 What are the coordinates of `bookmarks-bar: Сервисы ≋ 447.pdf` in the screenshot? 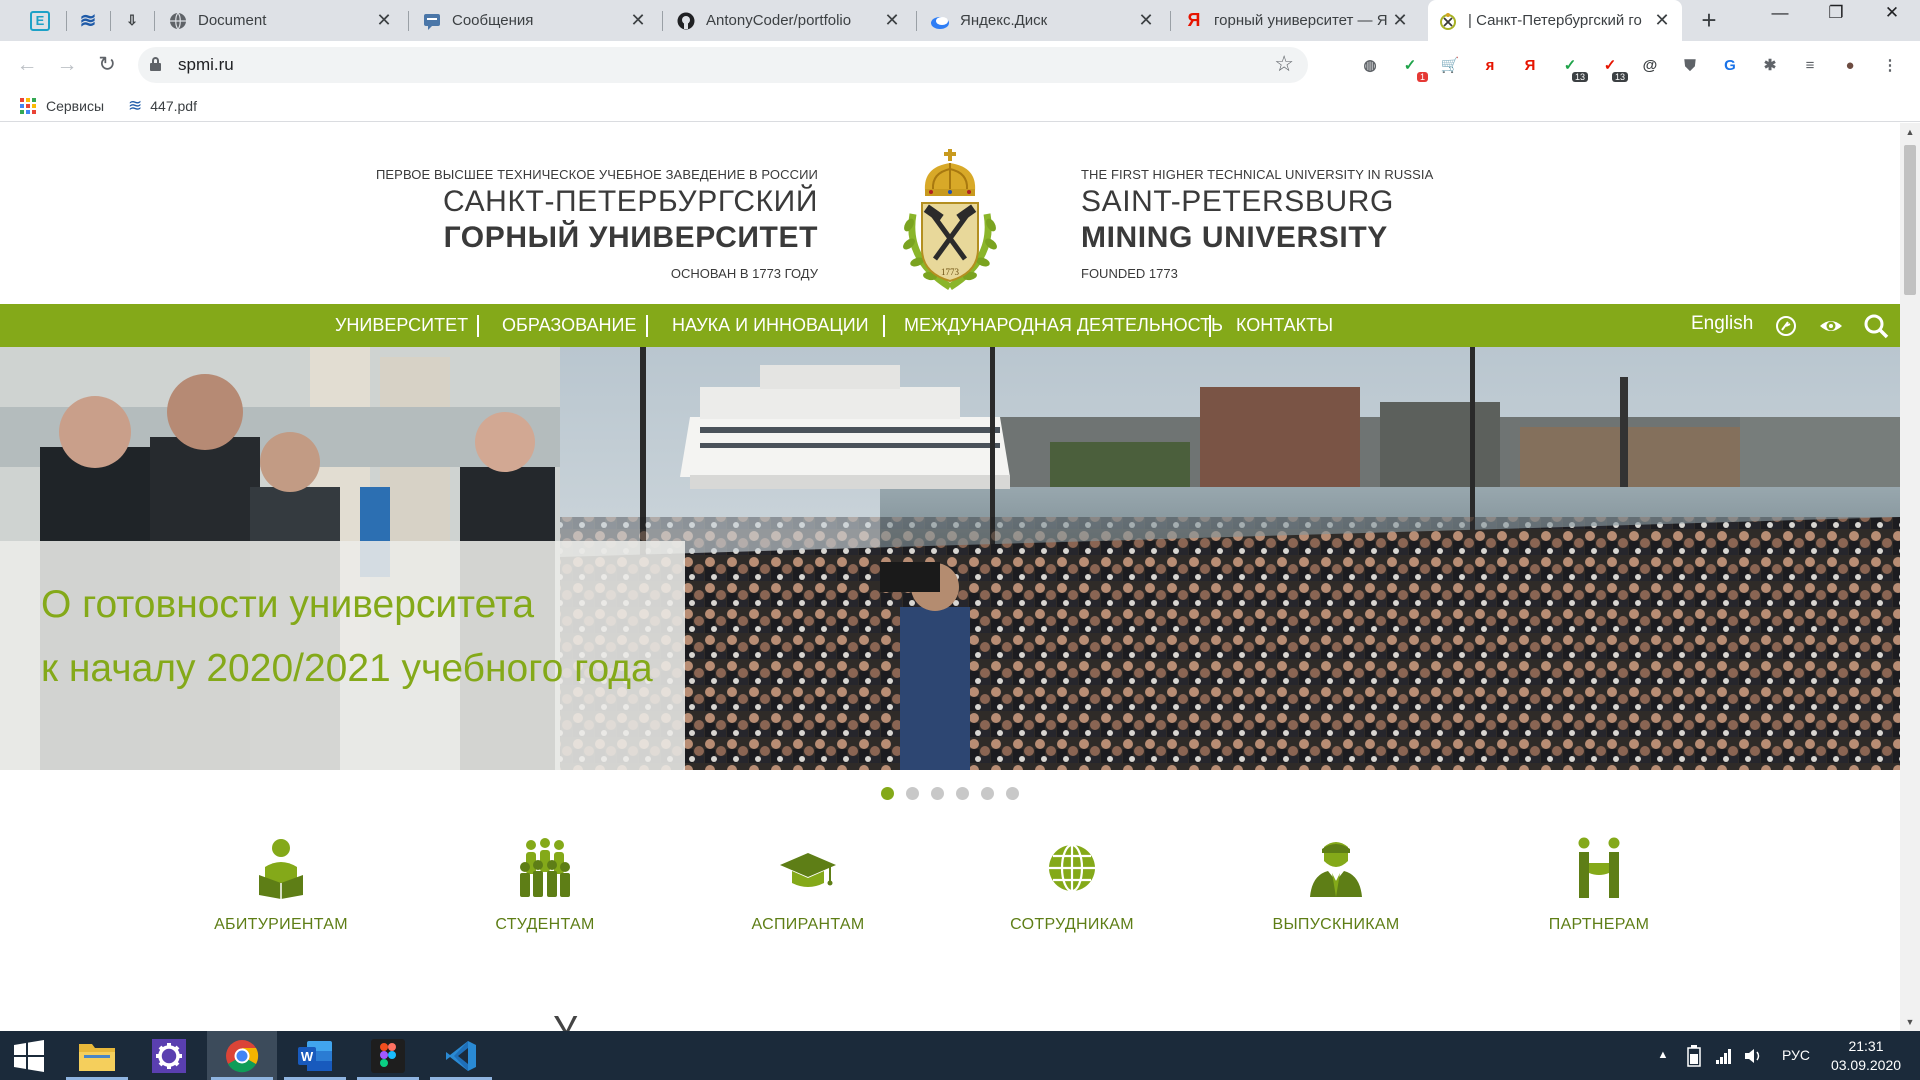 It's located at (960, 105).